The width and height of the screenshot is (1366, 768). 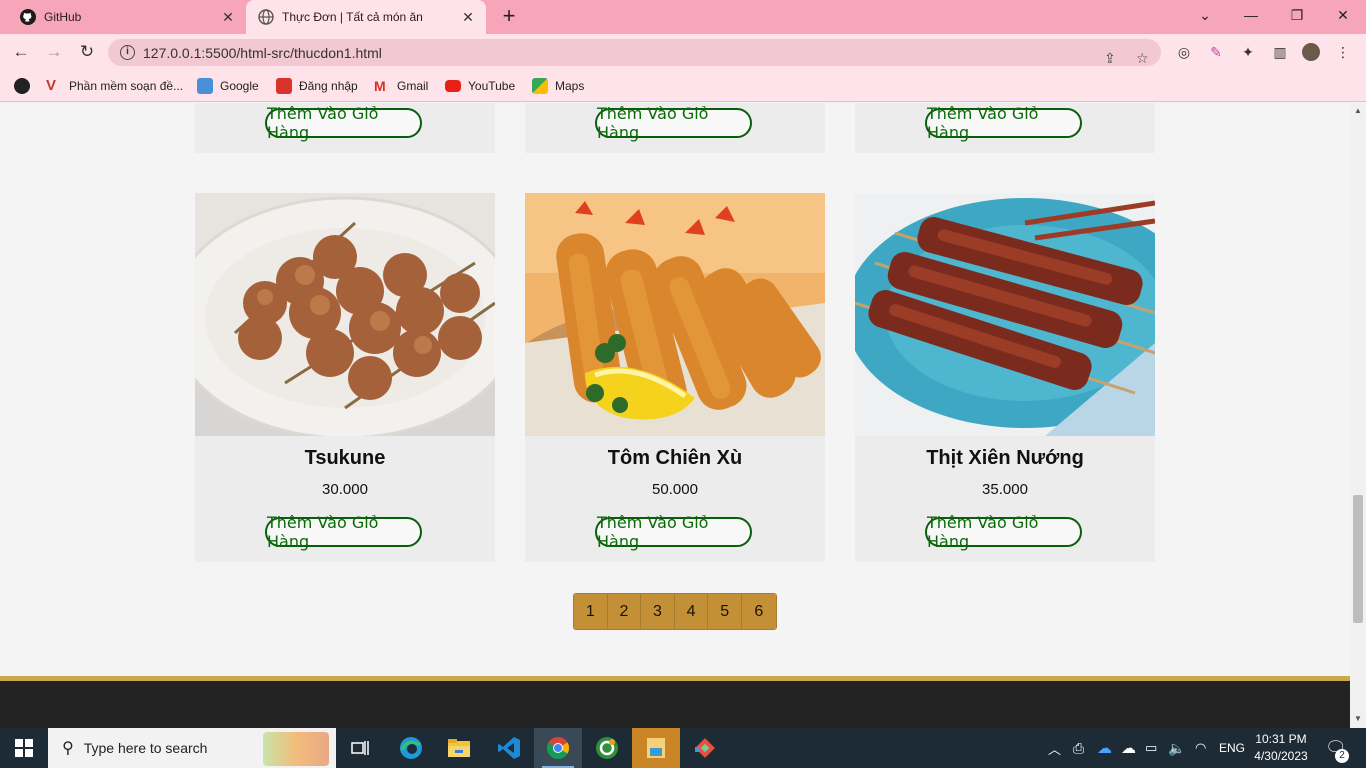 I want to click on notification-center-icon: 🗨 2, so click(x=1337, y=748).